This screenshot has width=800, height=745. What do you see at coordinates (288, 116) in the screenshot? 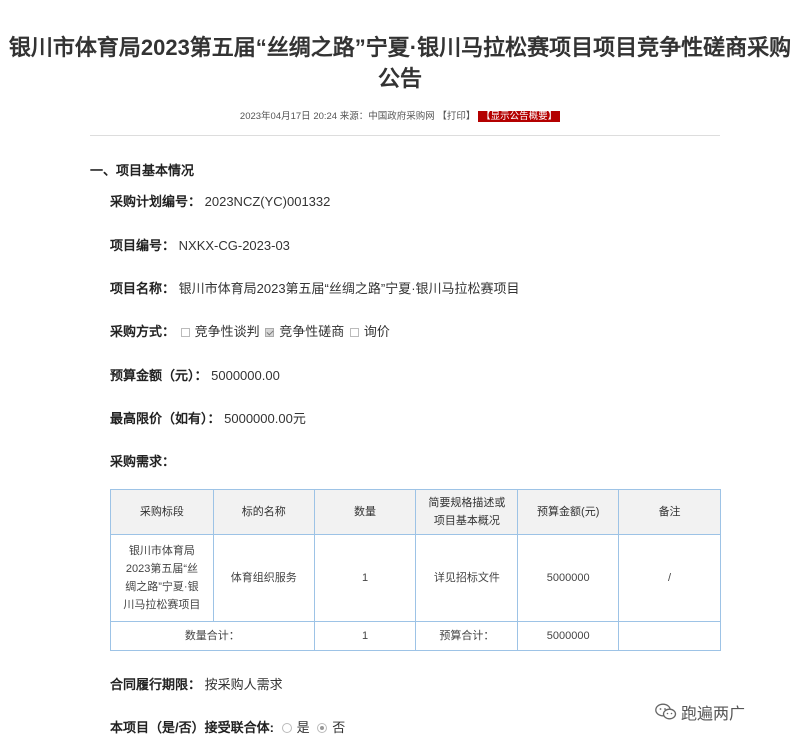
I see `publish-datetime: 2023年04月17日 20:24` at bounding box center [288, 116].